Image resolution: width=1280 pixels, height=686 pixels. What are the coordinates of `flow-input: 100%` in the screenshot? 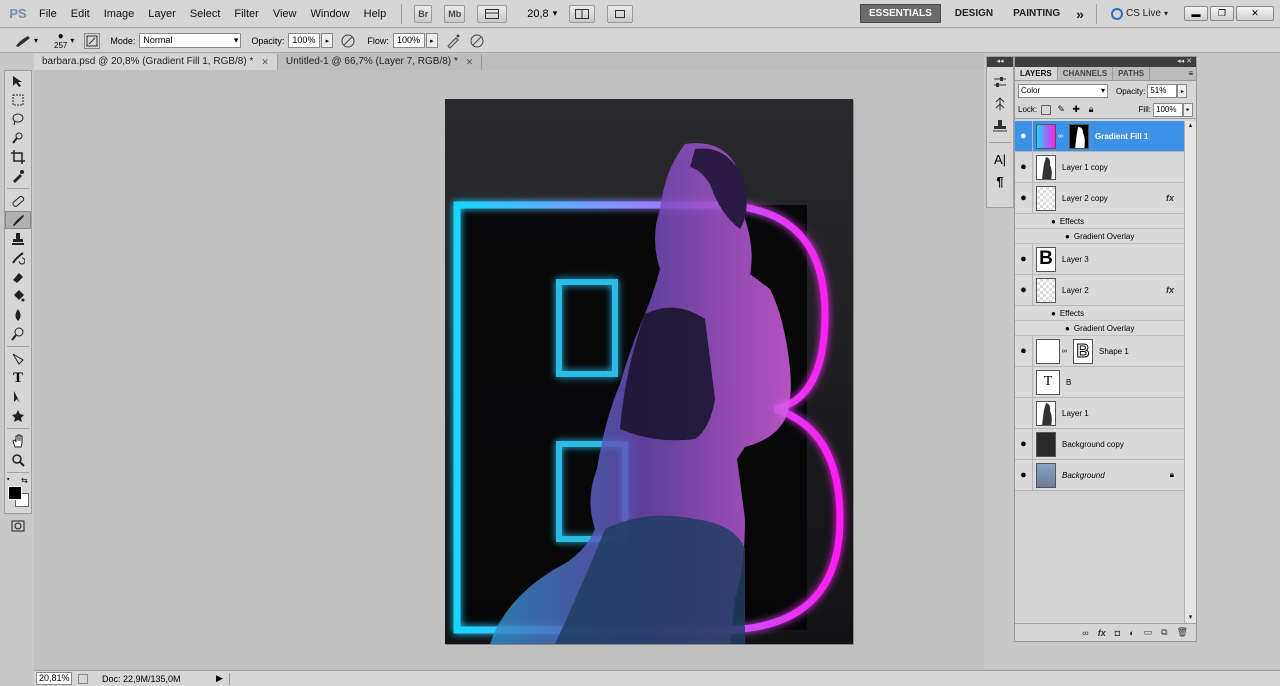 It's located at (408, 40).